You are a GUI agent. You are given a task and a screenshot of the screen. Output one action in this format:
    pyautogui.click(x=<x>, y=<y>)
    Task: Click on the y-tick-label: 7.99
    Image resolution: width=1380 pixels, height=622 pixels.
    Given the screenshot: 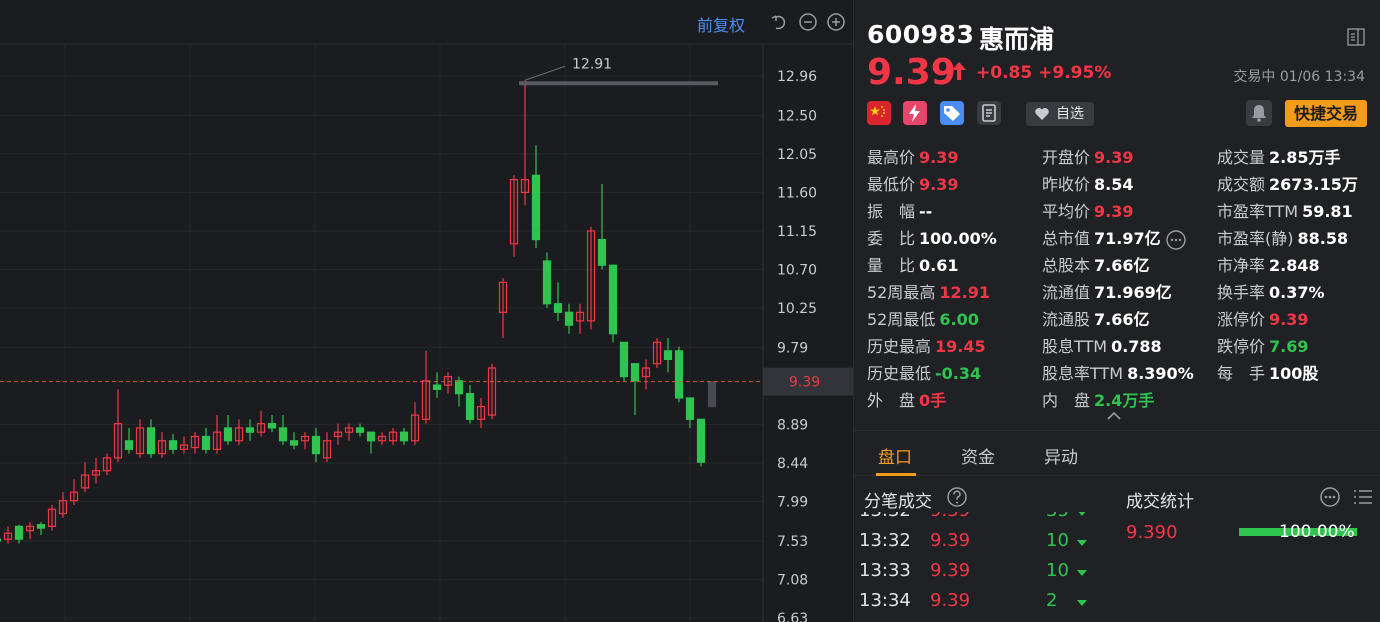 What is the action you would take?
    pyautogui.click(x=792, y=503)
    